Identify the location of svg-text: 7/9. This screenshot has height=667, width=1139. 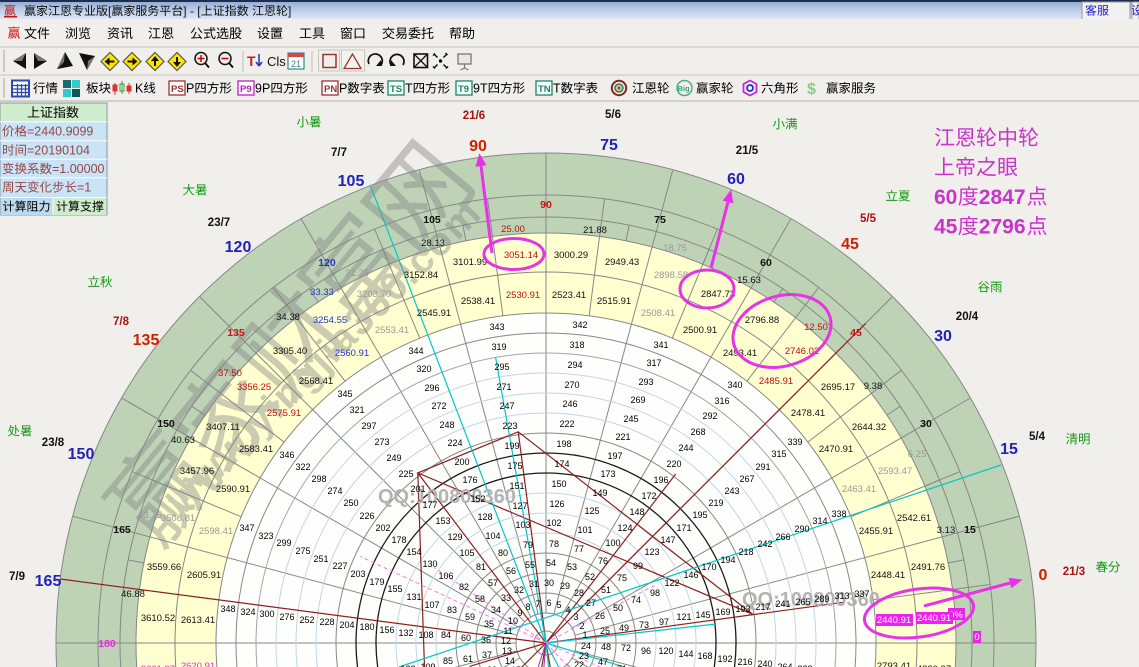
(17, 577).